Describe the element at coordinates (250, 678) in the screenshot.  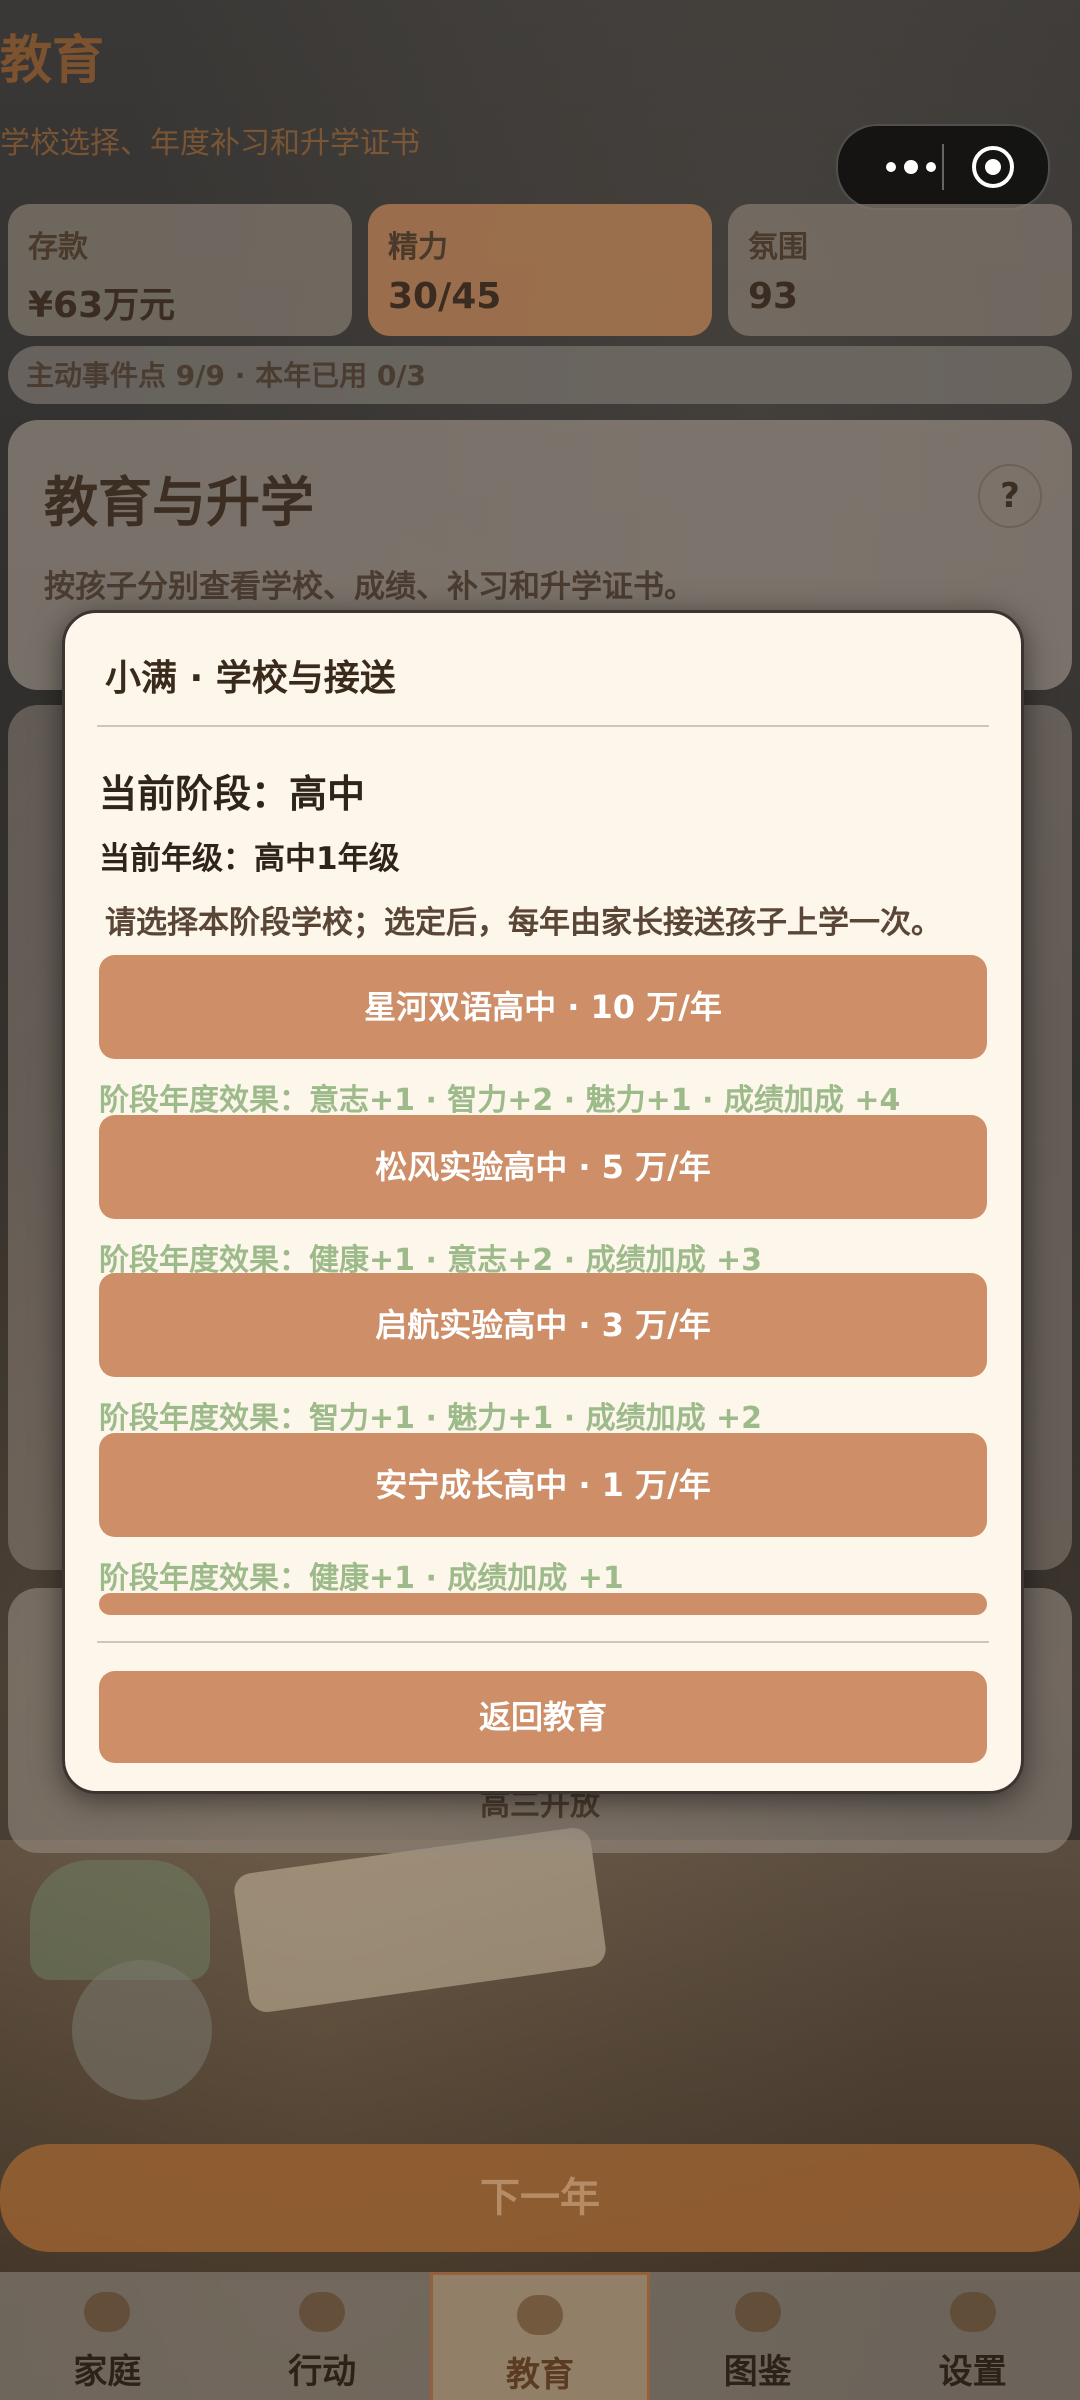
I see `modal-title: 小满 · 学校与接送` at that location.